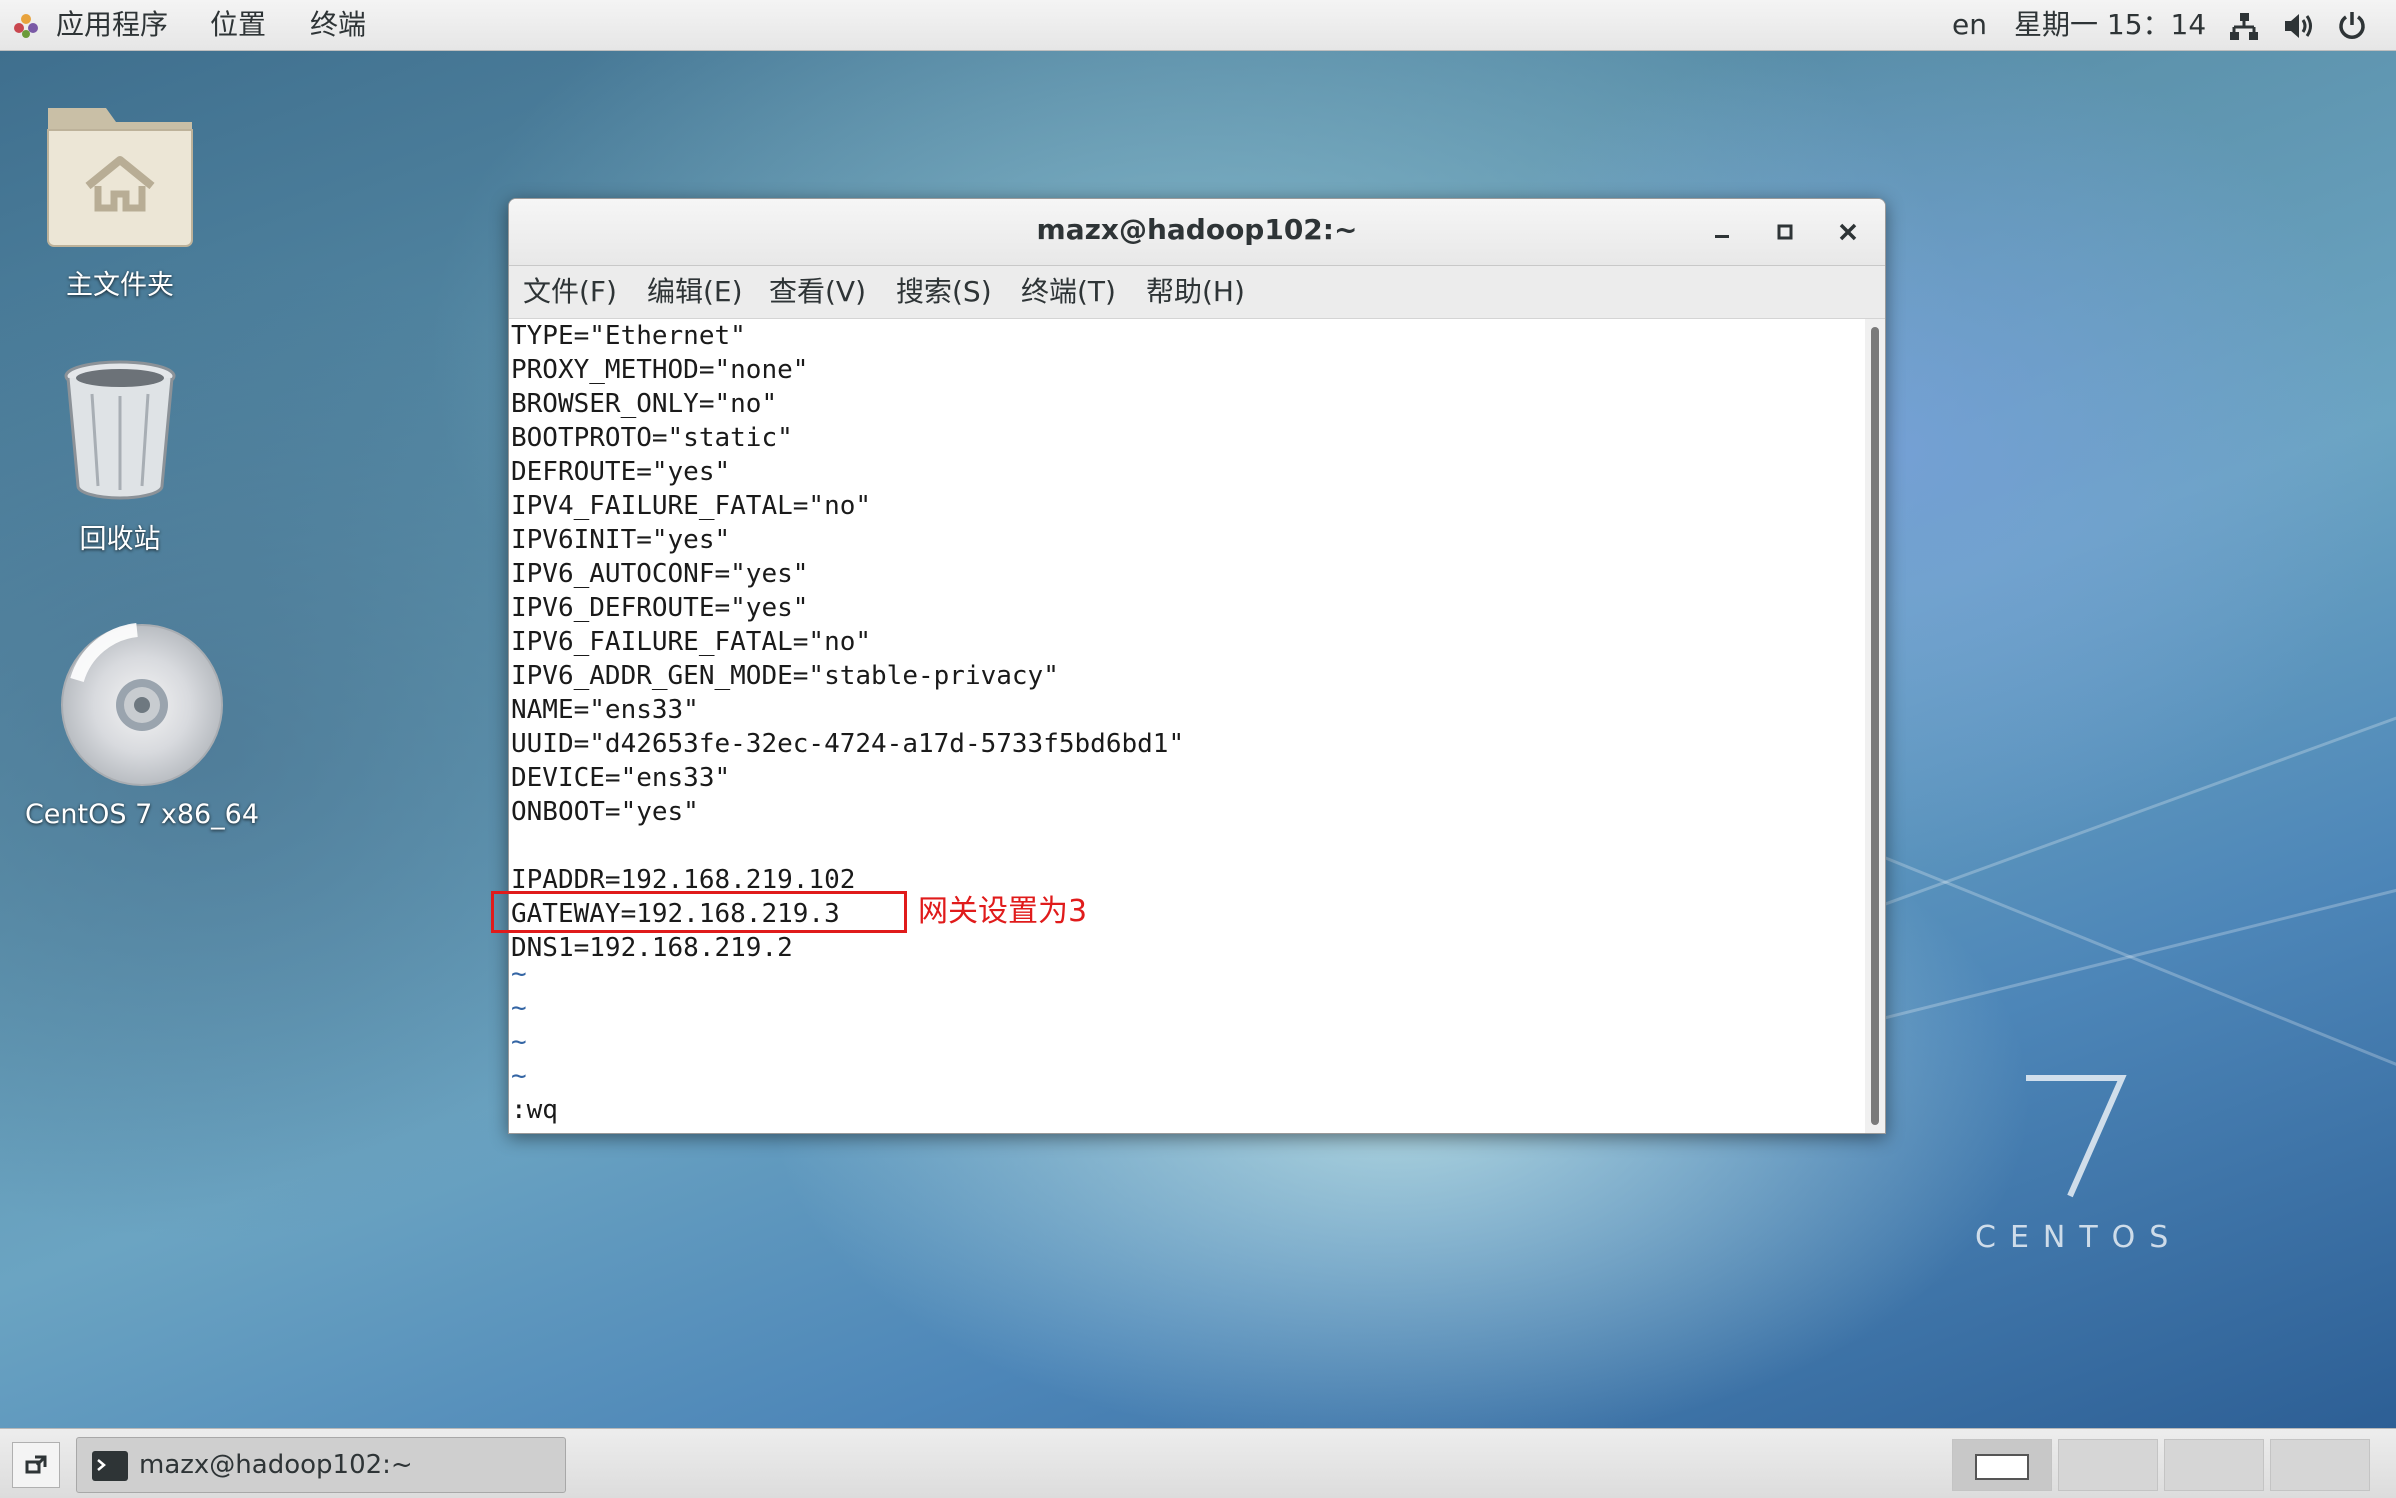 This screenshot has height=1498, width=2396. What do you see at coordinates (1198, 1463) in the screenshot?
I see `bottom-taskbar: mazx@hadoop102:~` at bounding box center [1198, 1463].